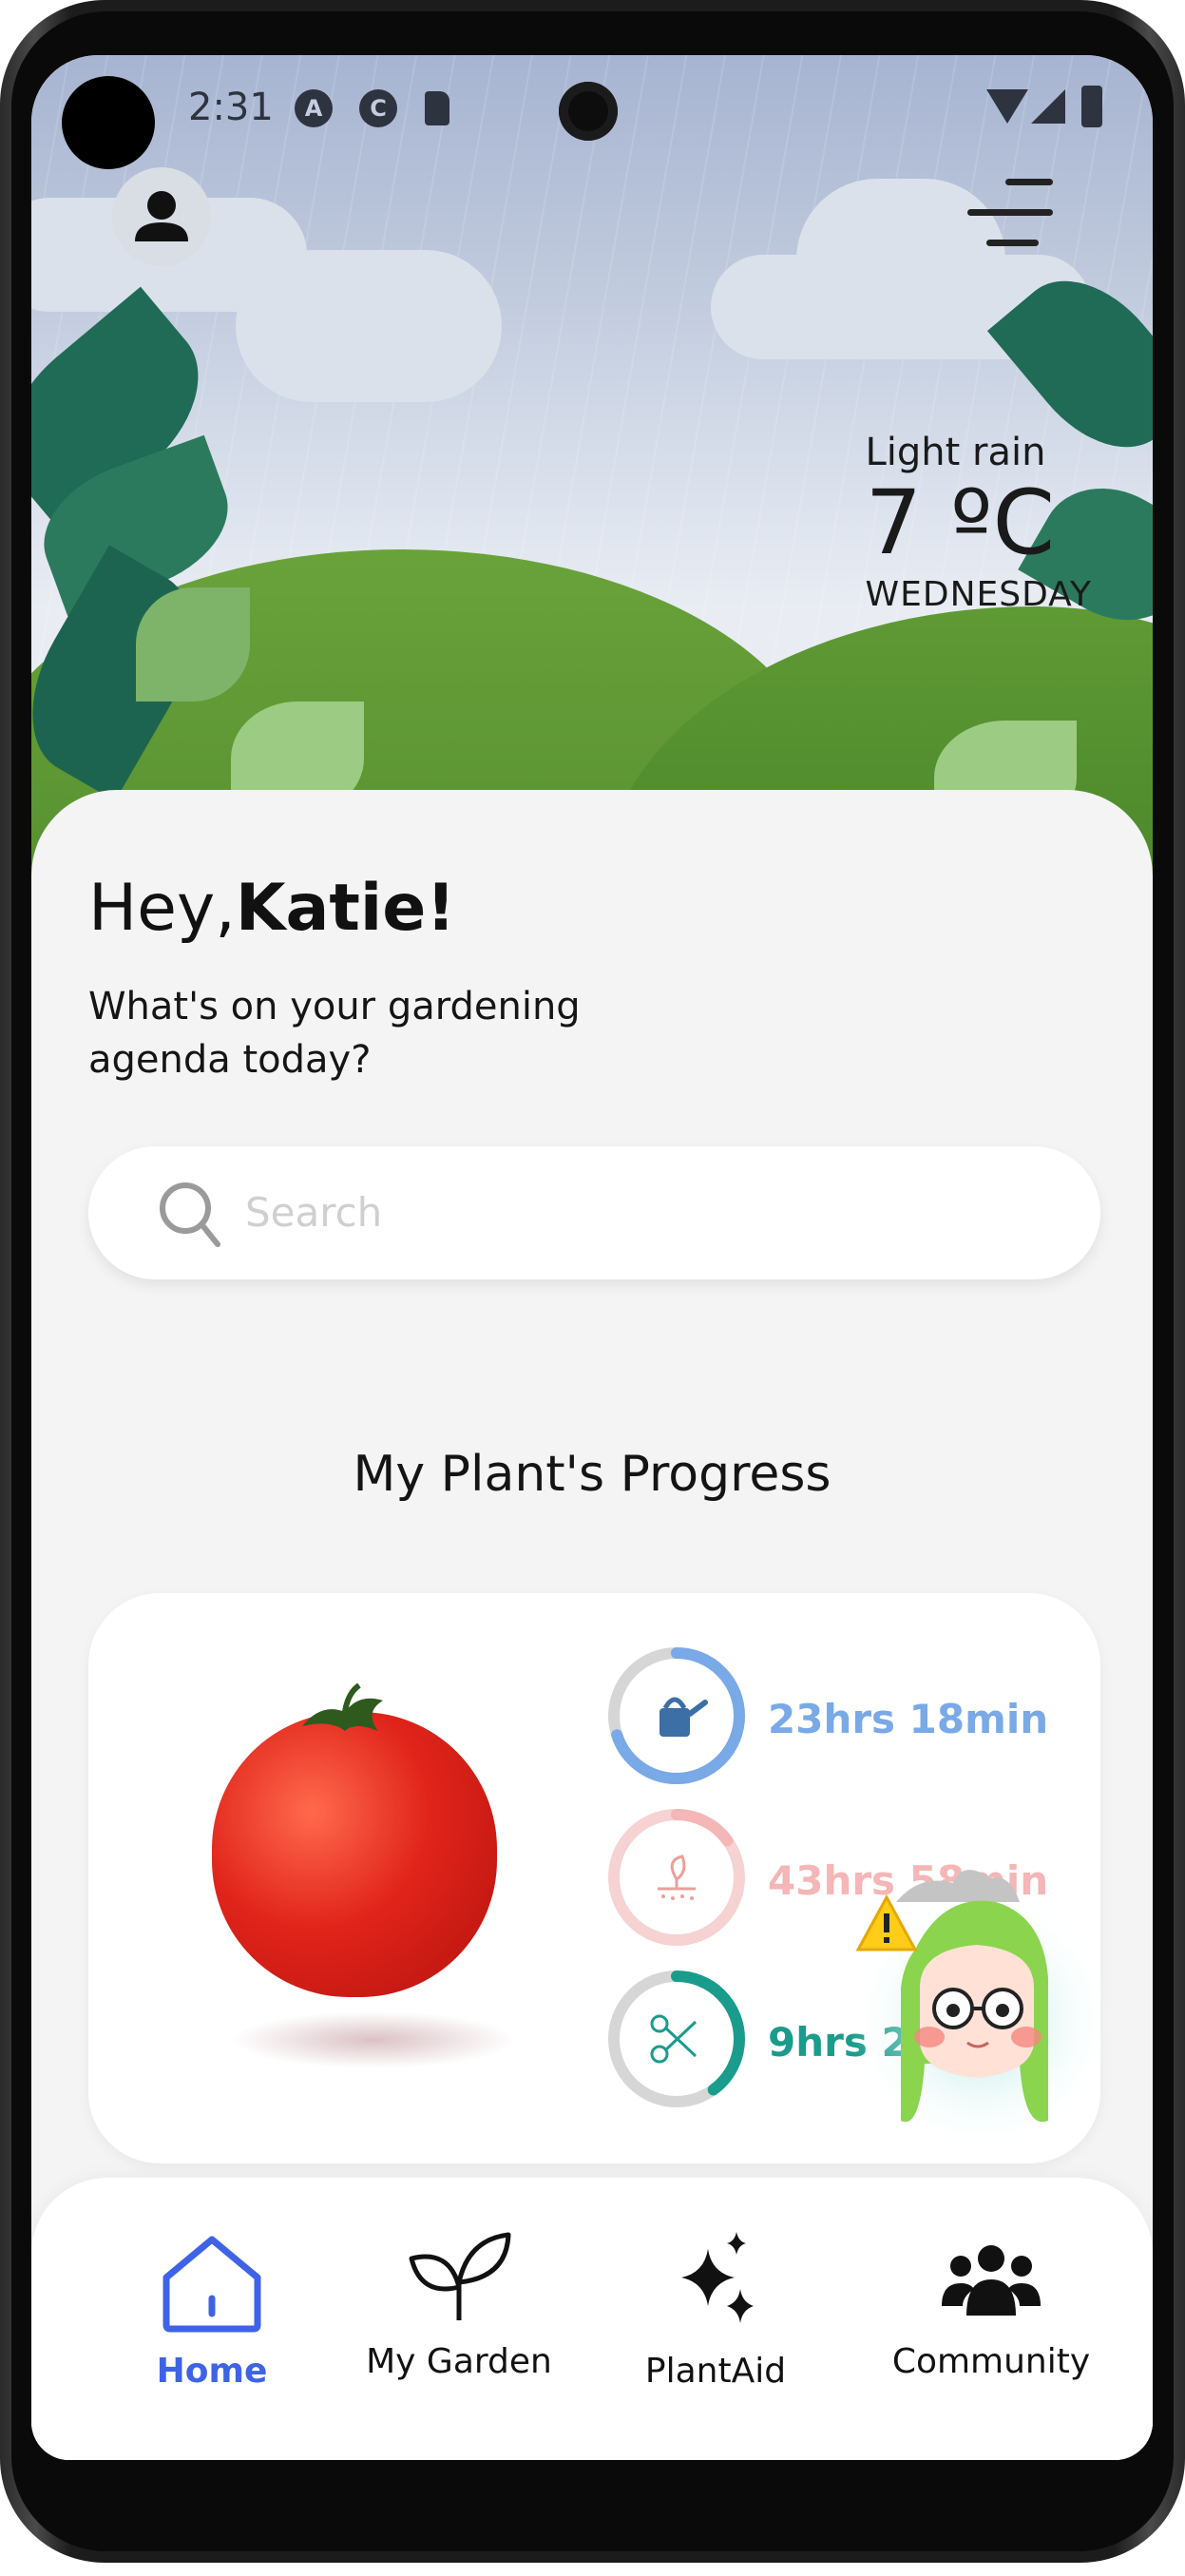 Image resolution: width=1185 pixels, height=2576 pixels. What do you see at coordinates (334, 1033) in the screenshot?
I see `greeting-subtitle: What's on your gardening agenda today?` at bounding box center [334, 1033].